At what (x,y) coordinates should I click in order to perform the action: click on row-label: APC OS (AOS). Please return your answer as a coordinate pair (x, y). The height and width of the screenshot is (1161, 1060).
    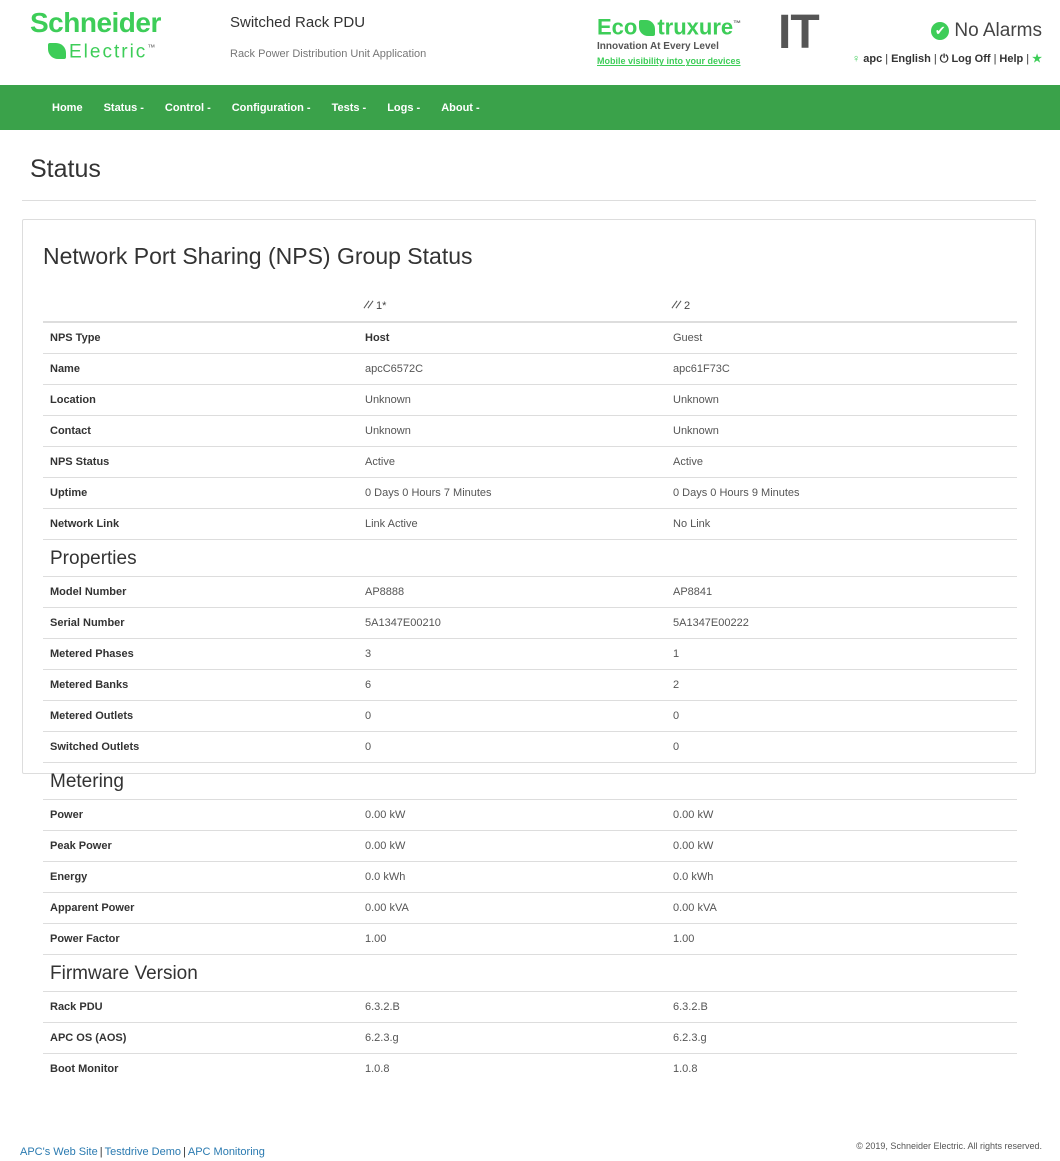
    Looking at the image, I should click on (88, 1038).